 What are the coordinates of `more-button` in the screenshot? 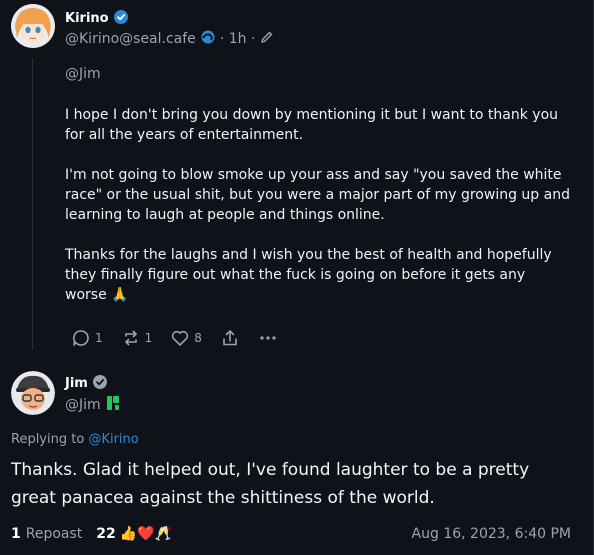 It's located at (268, 338).